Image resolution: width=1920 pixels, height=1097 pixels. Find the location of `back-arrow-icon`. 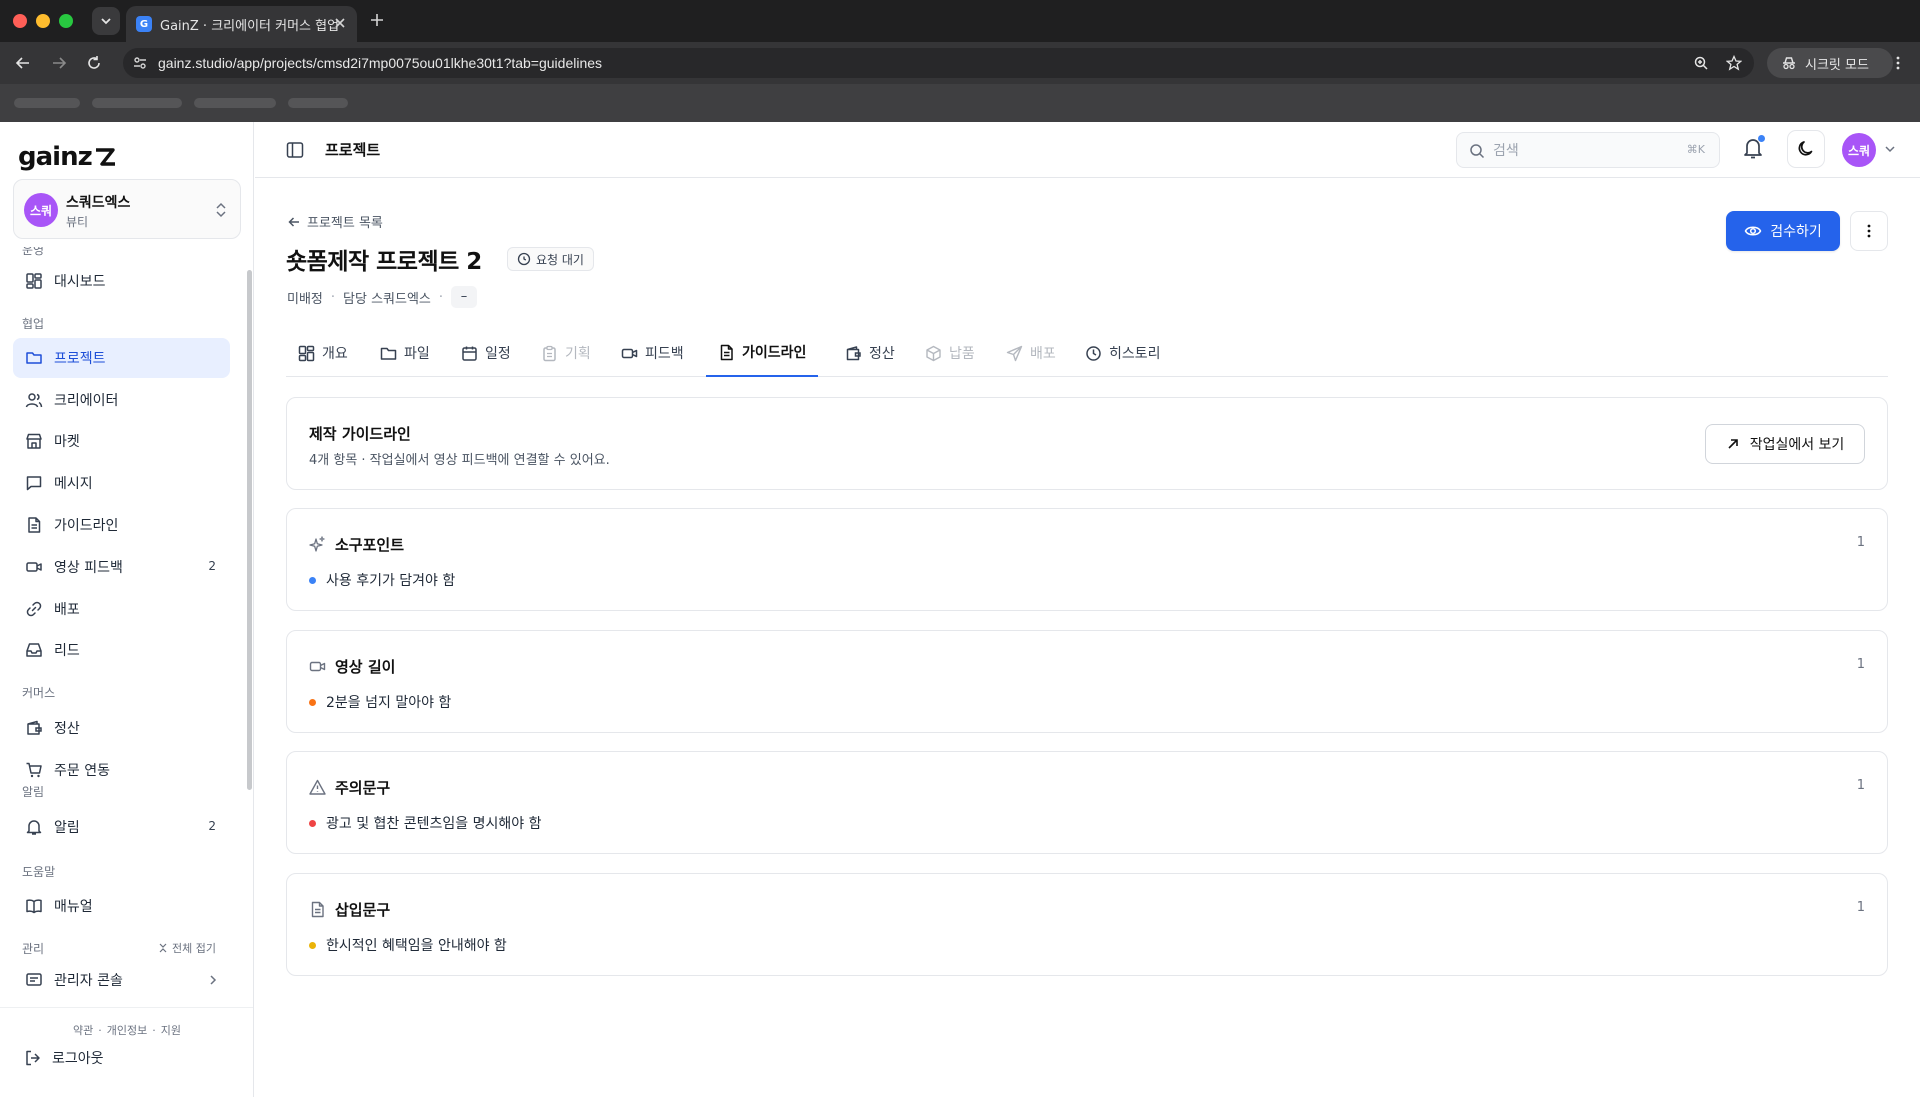

back-arrow-icon is located at coordinates (23, 63).